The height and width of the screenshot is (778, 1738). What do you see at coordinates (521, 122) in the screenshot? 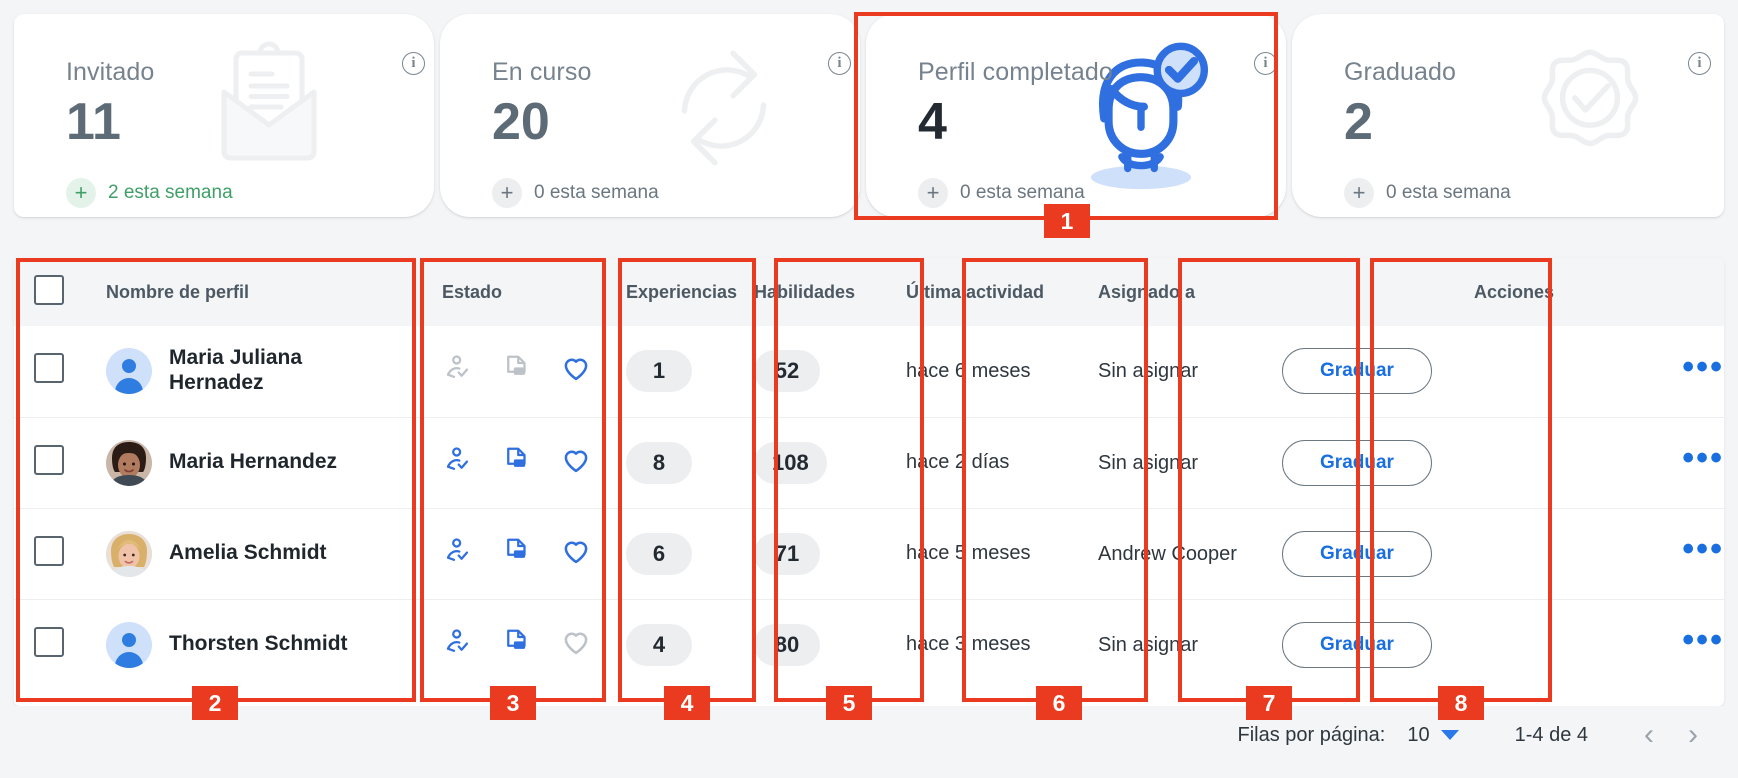
I see `kpi-value: 20` at bounding box center [521, 122].